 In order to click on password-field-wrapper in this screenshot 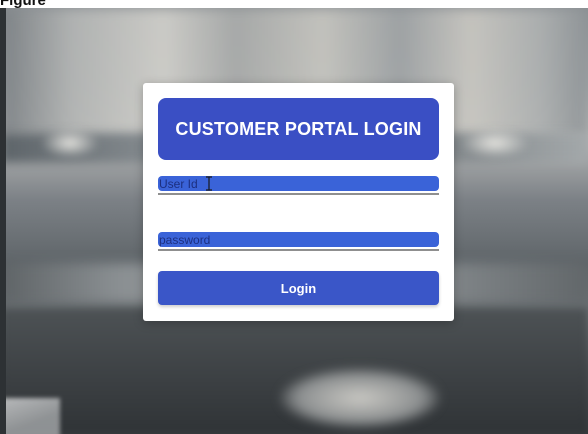, I will do `click(298, 241)`.